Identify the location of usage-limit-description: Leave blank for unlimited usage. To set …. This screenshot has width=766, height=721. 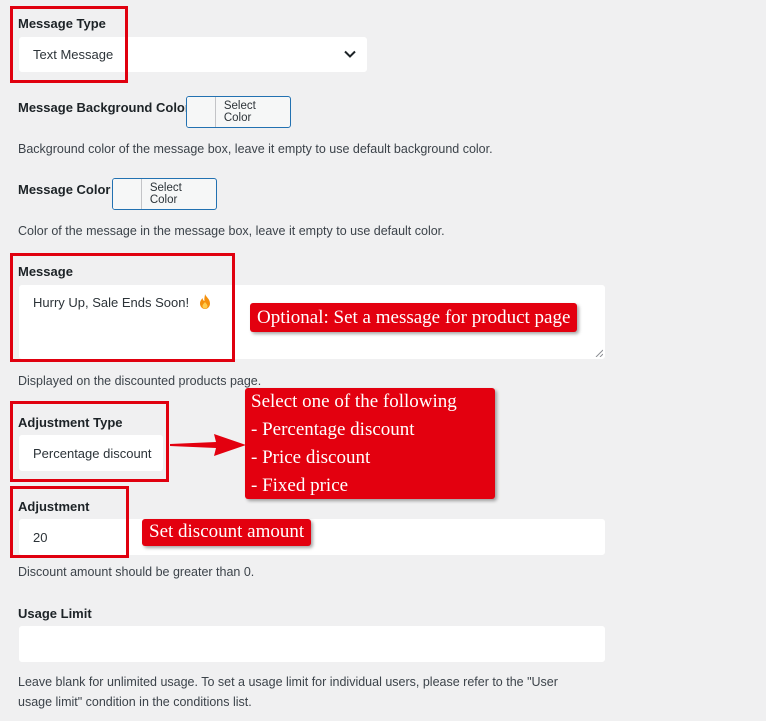
(288, 692).